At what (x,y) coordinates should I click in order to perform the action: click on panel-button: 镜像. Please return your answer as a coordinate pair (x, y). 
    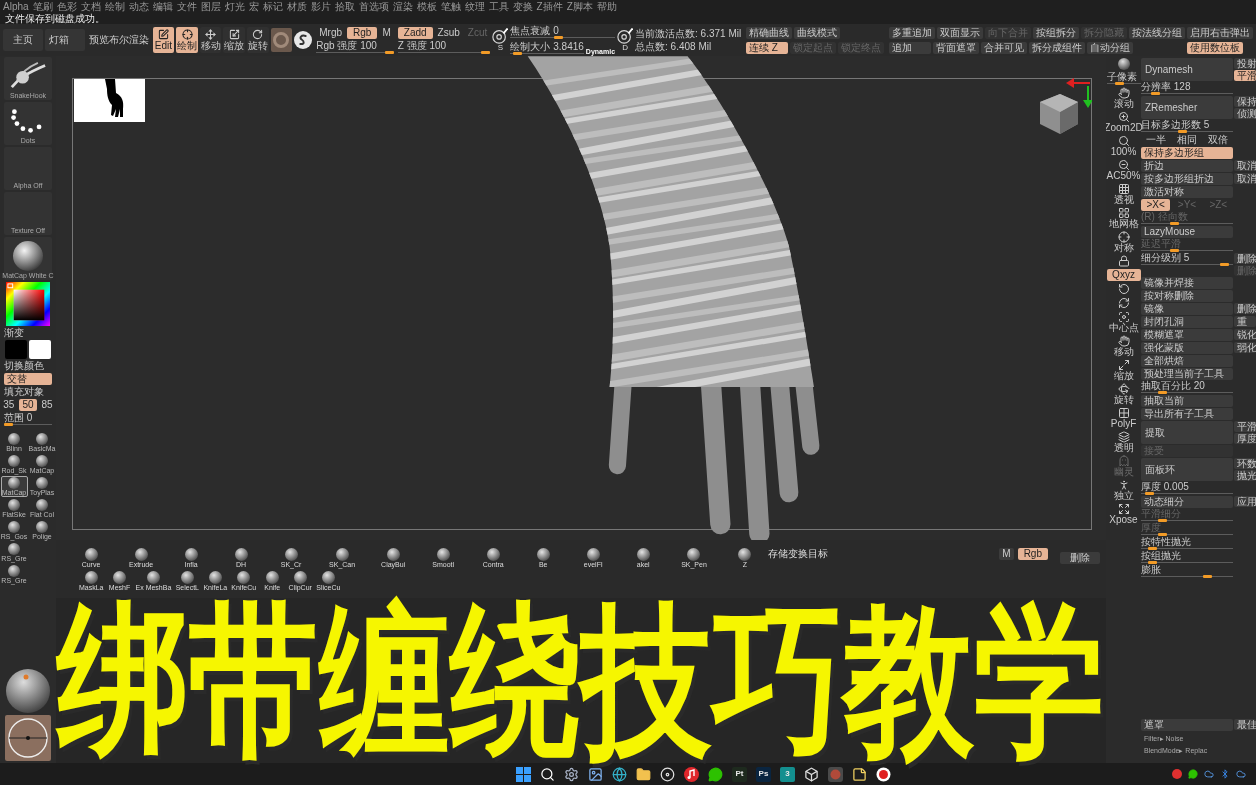
    Looking at the image, I should click on (1187, 309).